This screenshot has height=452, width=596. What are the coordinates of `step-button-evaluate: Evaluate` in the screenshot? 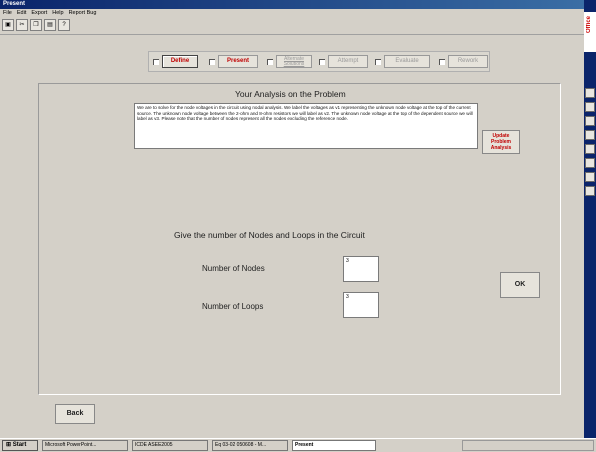 It's located at (407, 61).